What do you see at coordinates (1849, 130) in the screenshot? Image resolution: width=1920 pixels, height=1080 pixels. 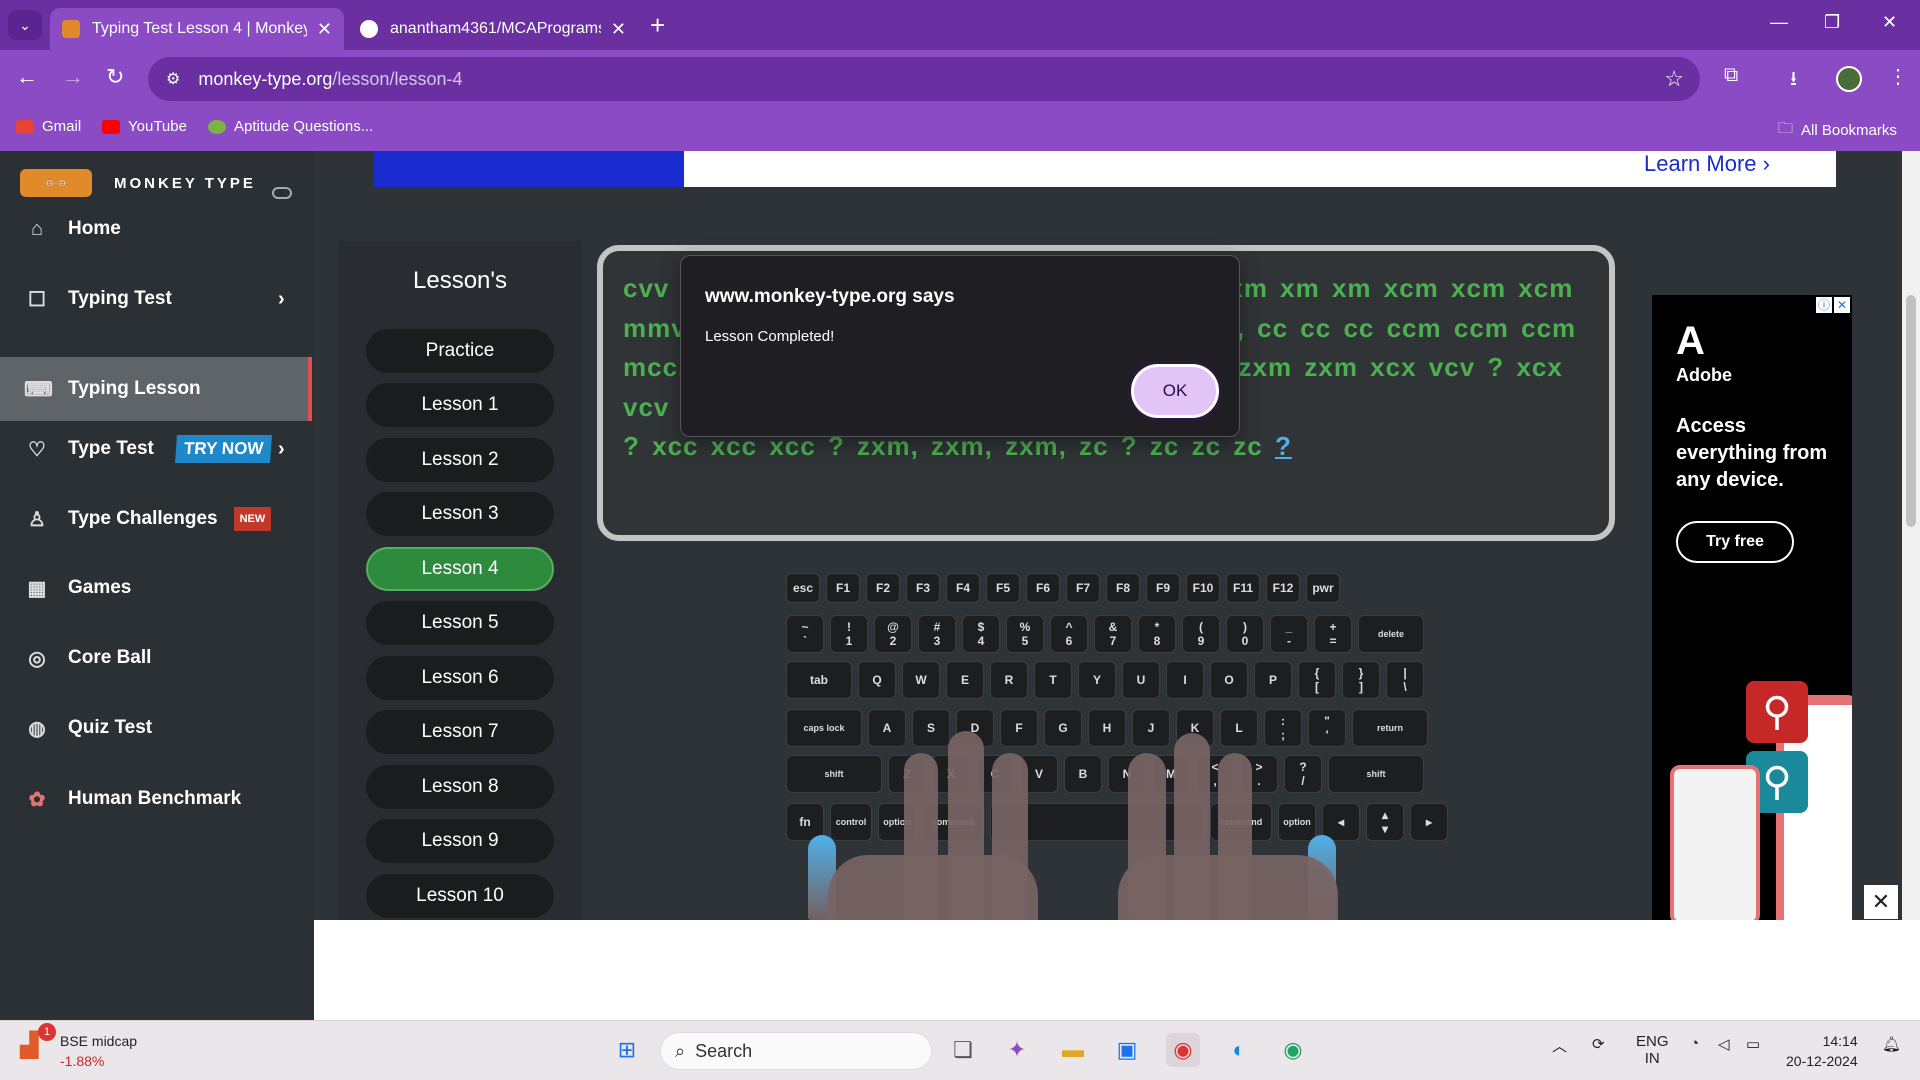 I see `bookmark-label: All Bookmarks` at bounding box center [1849, 130].